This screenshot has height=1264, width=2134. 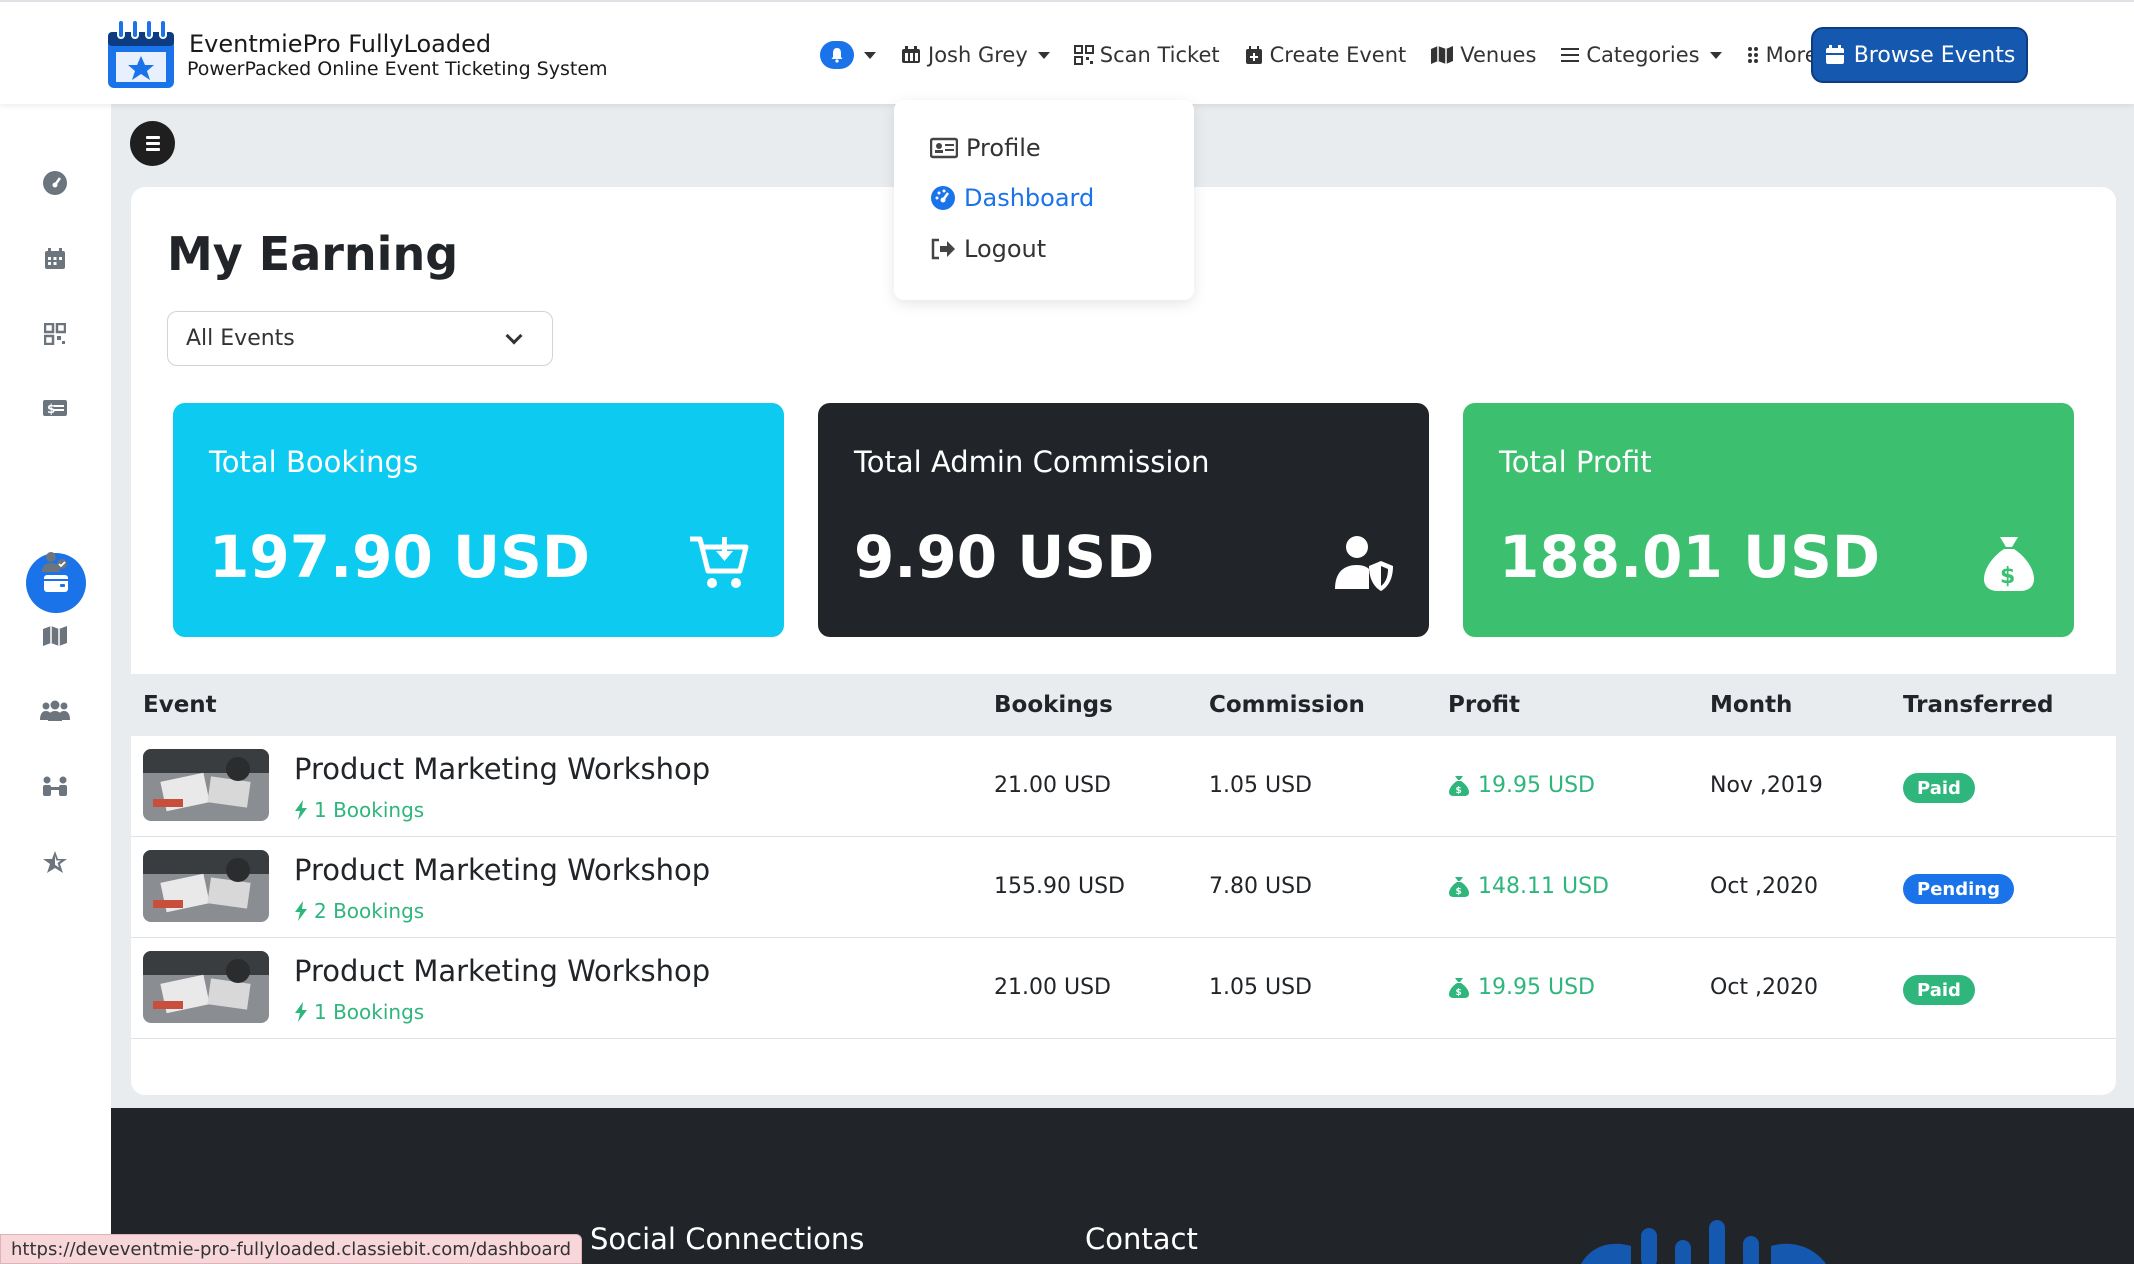 I want to click on bookings-count-text: 2 Bookings, so click(x=369, y=911).